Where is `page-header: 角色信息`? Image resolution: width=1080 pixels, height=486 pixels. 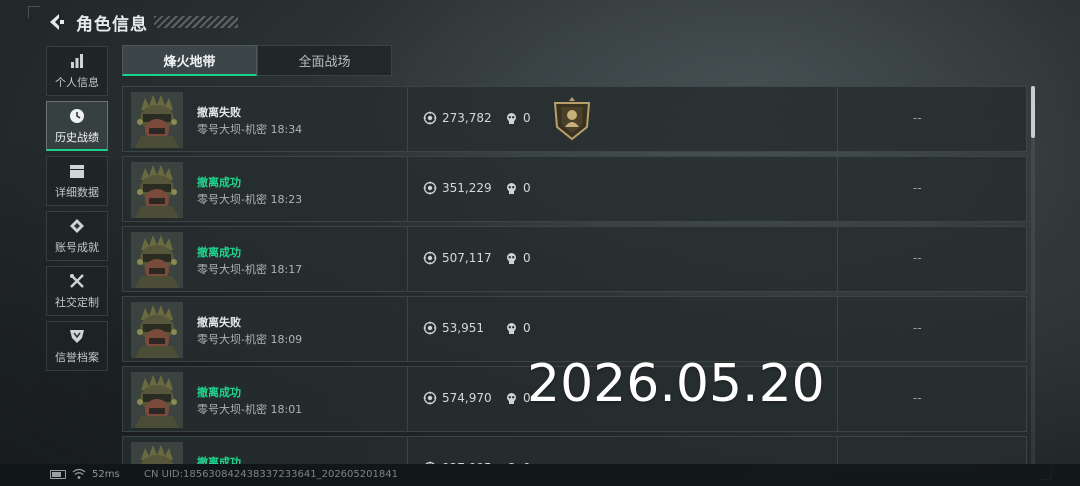
page-header: 角色信息 is located at coordinates (142, 22).